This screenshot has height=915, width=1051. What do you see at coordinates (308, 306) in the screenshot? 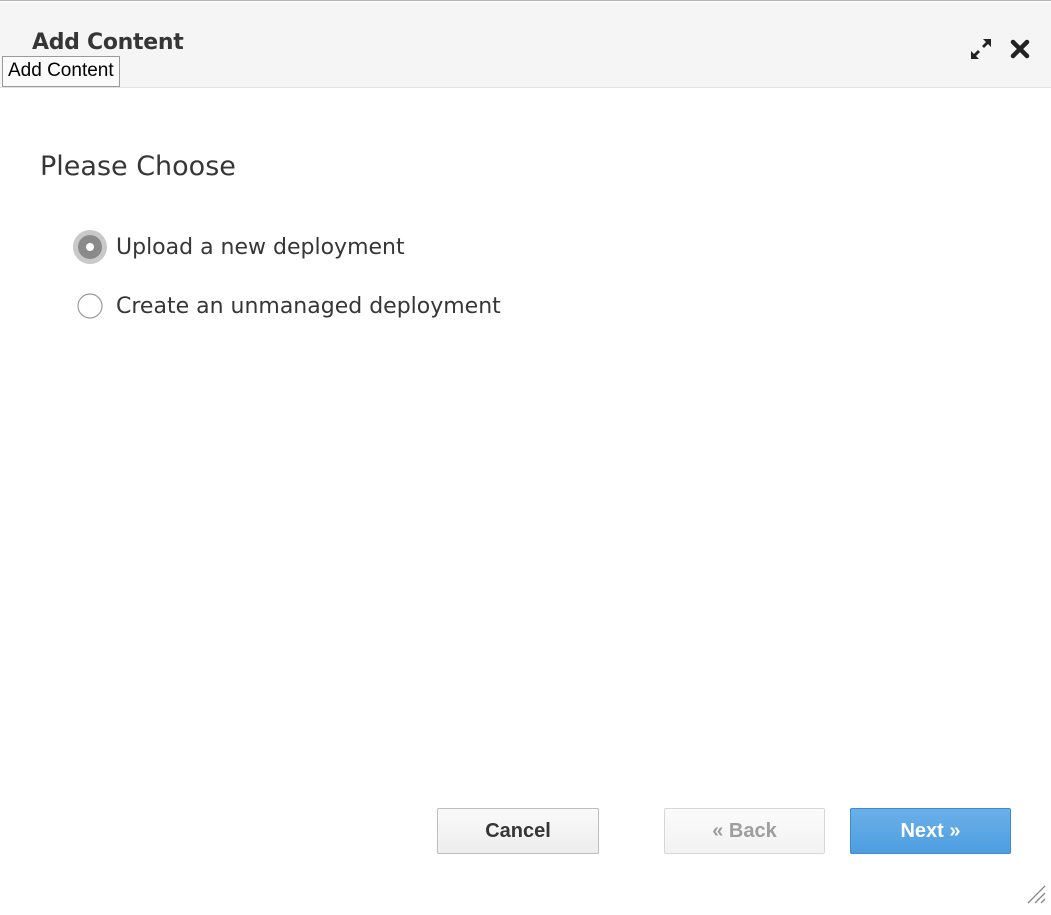
I see `option-label: Create an unmanaged deployment` at bounding box center [308, 306].